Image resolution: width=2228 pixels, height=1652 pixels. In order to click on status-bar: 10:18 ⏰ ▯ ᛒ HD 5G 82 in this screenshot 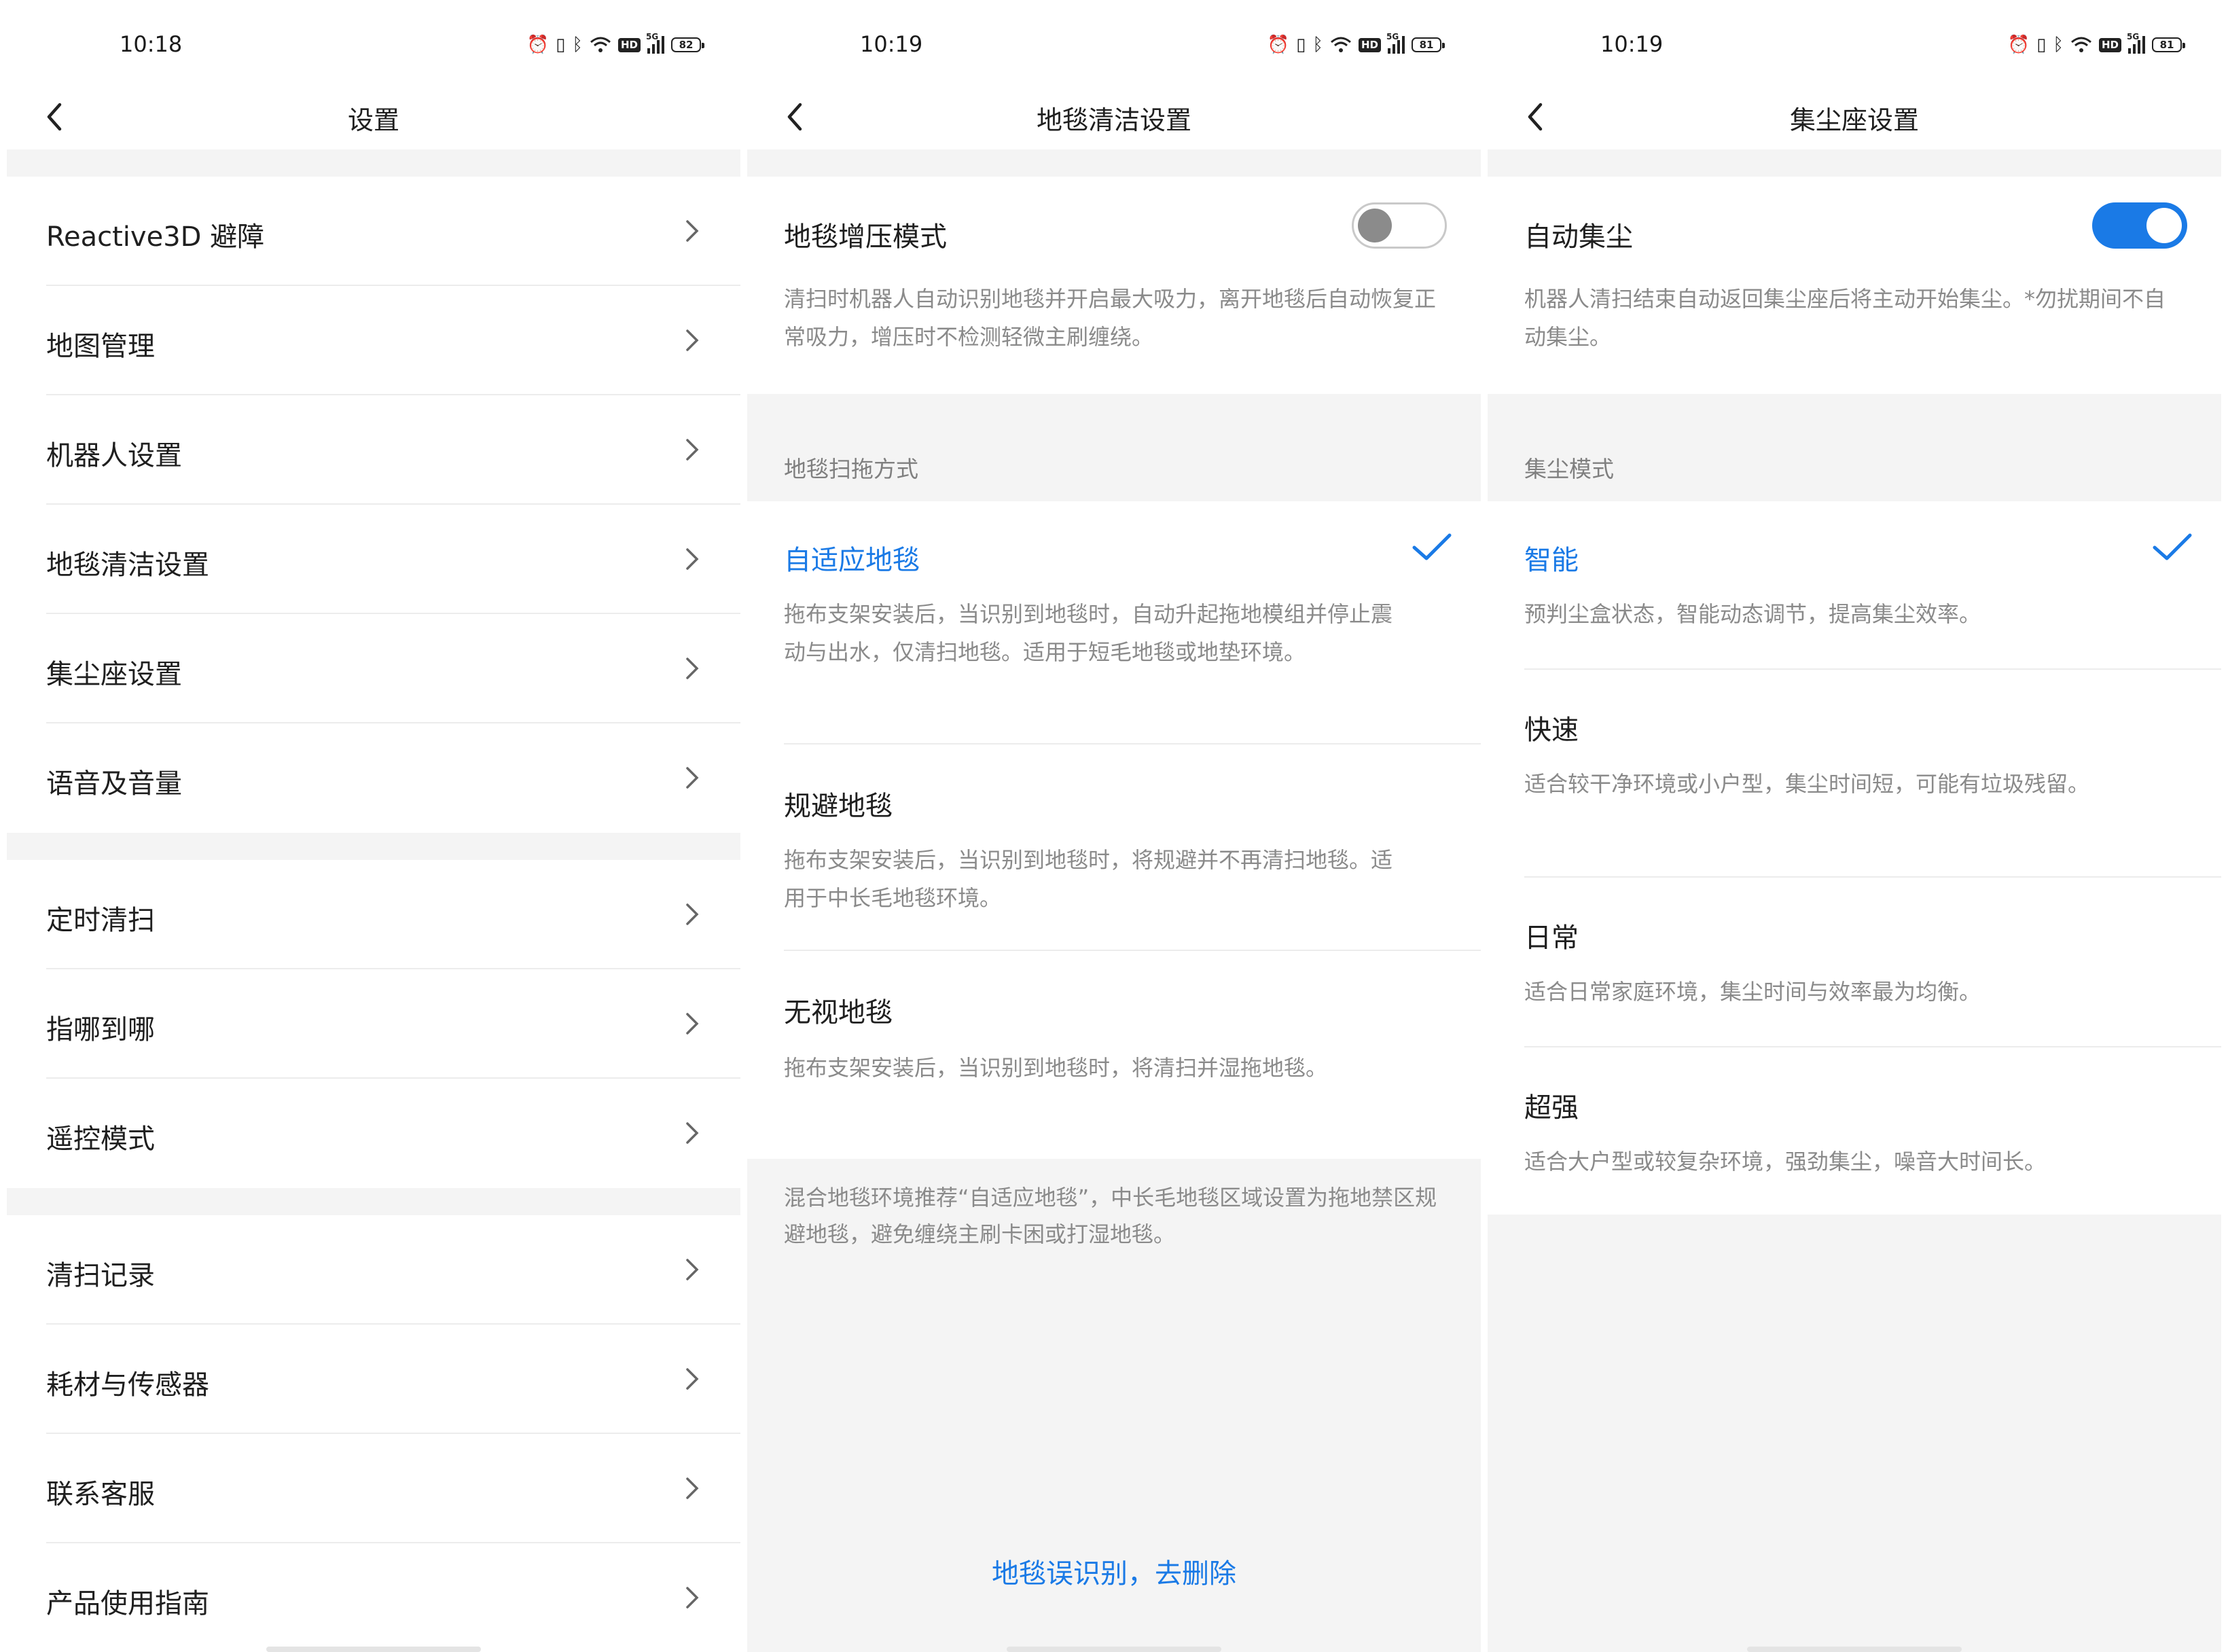, I will do `click(373, 44)`.